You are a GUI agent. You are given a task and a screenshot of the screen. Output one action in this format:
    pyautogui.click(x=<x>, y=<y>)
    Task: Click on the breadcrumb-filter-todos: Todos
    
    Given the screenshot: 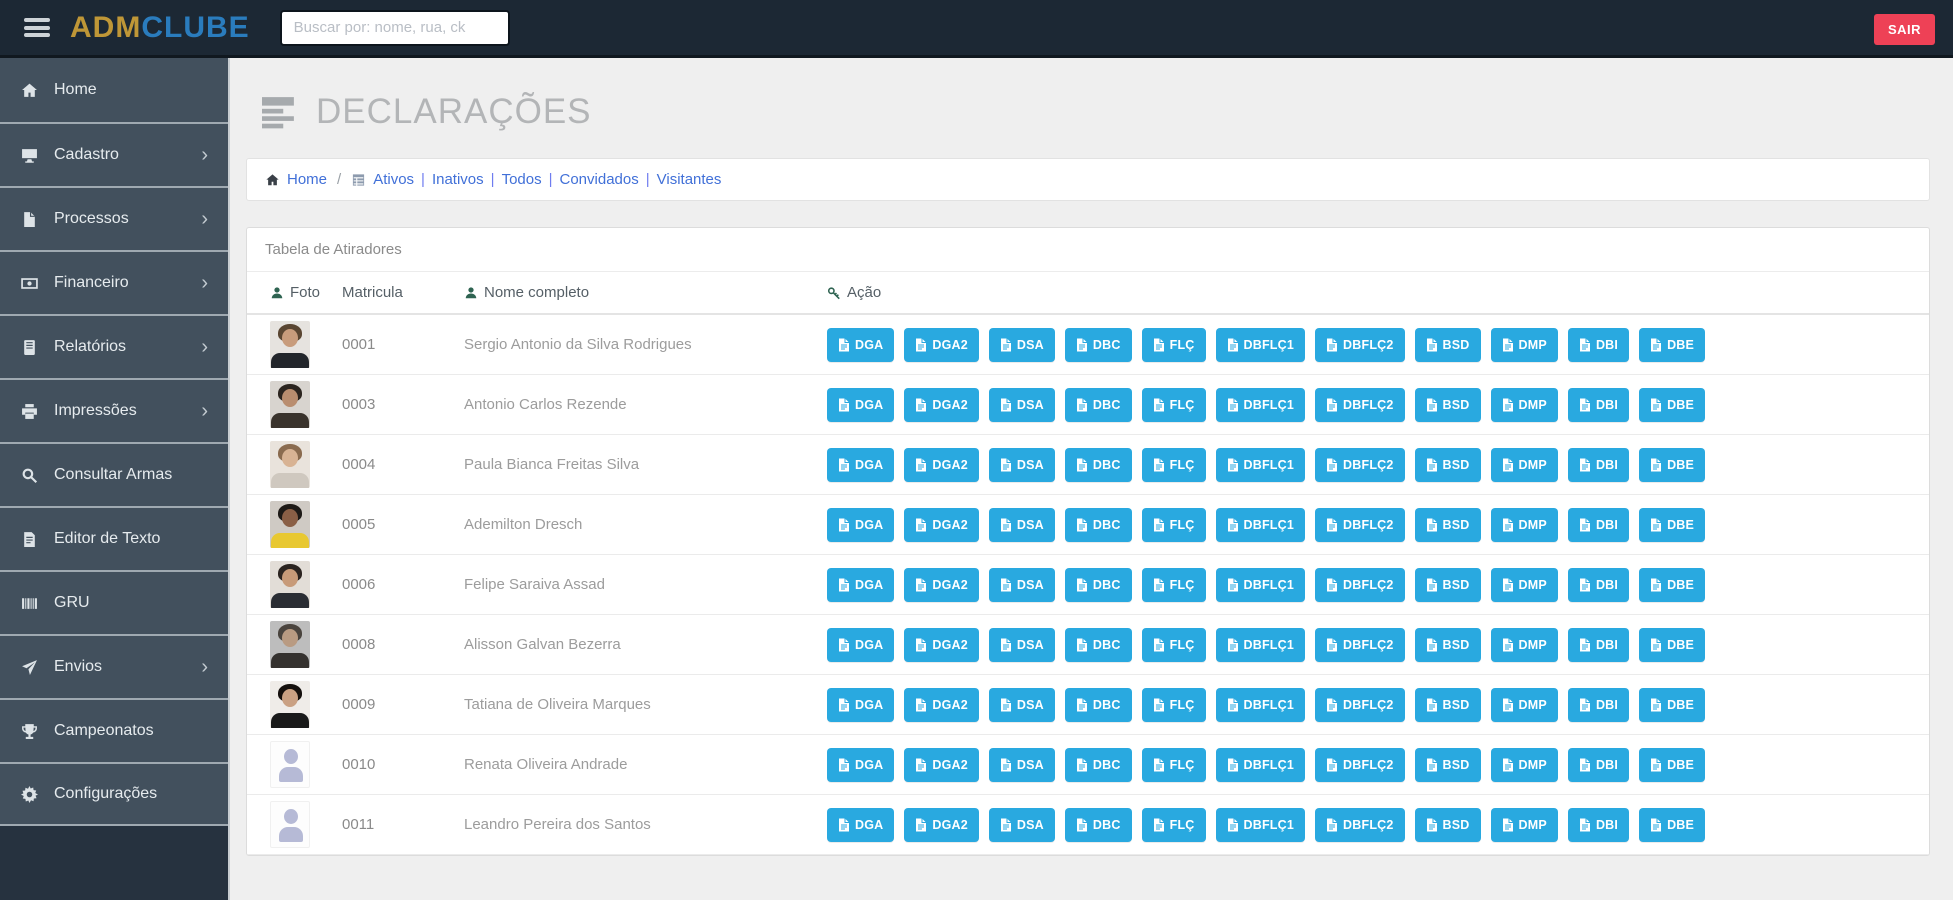 What is the action you would take?
    pyautogui.click(x=522, y=179)
    